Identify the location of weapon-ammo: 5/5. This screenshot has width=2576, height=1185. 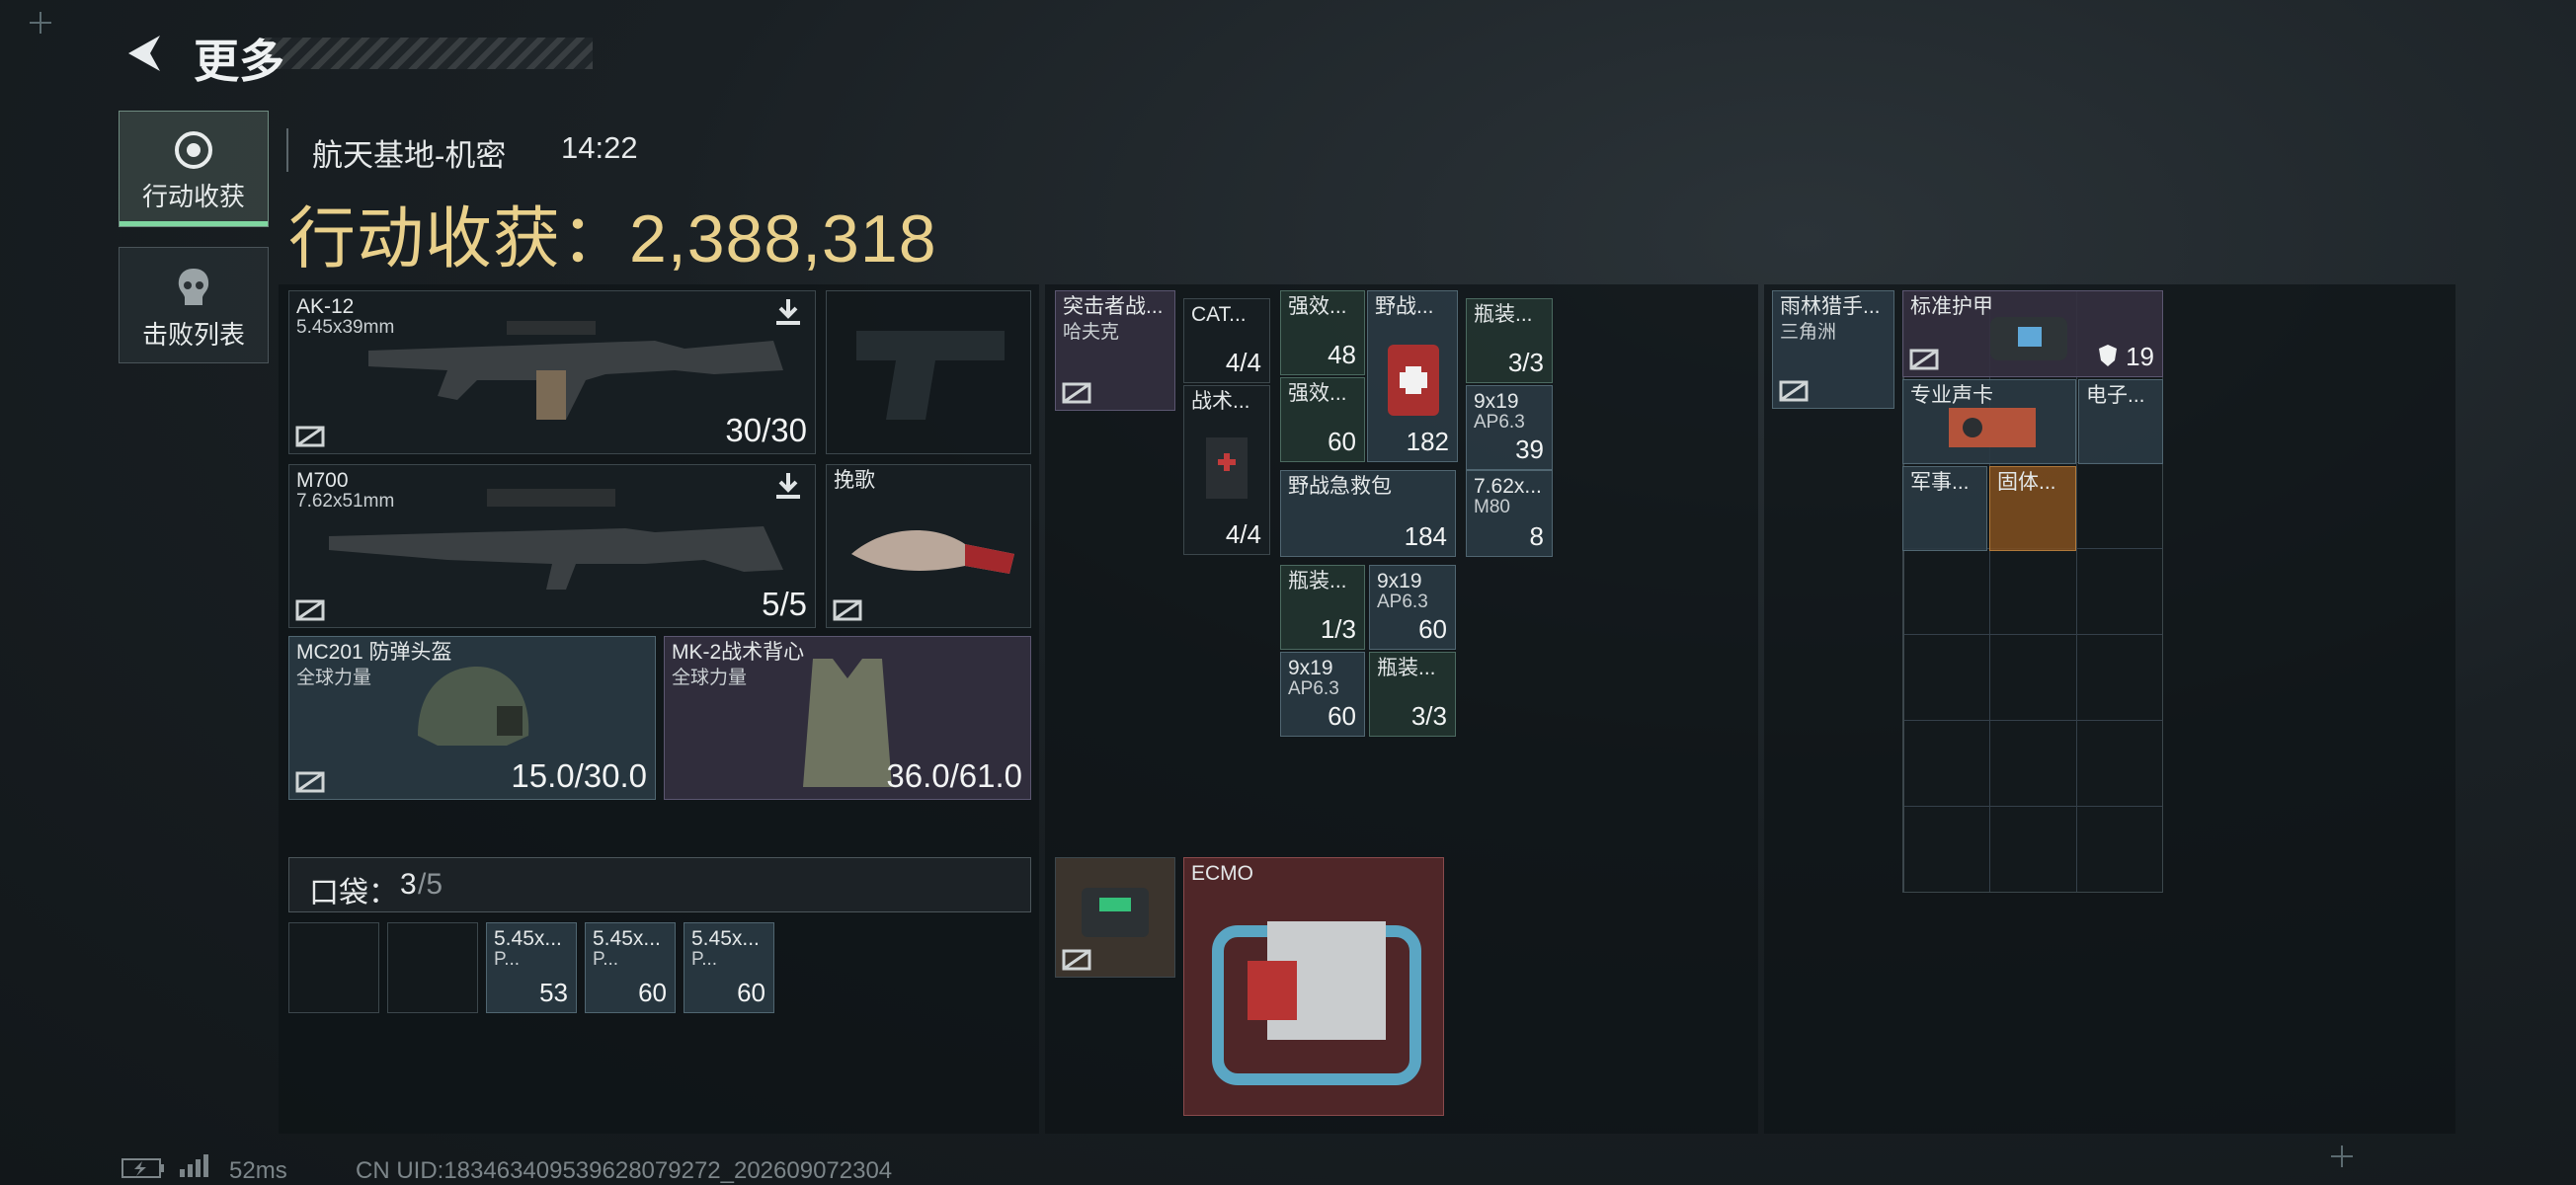
(784, 604).